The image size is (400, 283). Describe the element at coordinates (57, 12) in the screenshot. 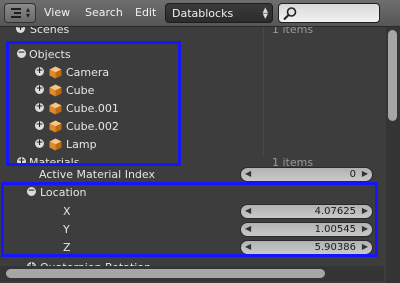

I see `menu-view: View` at that location.